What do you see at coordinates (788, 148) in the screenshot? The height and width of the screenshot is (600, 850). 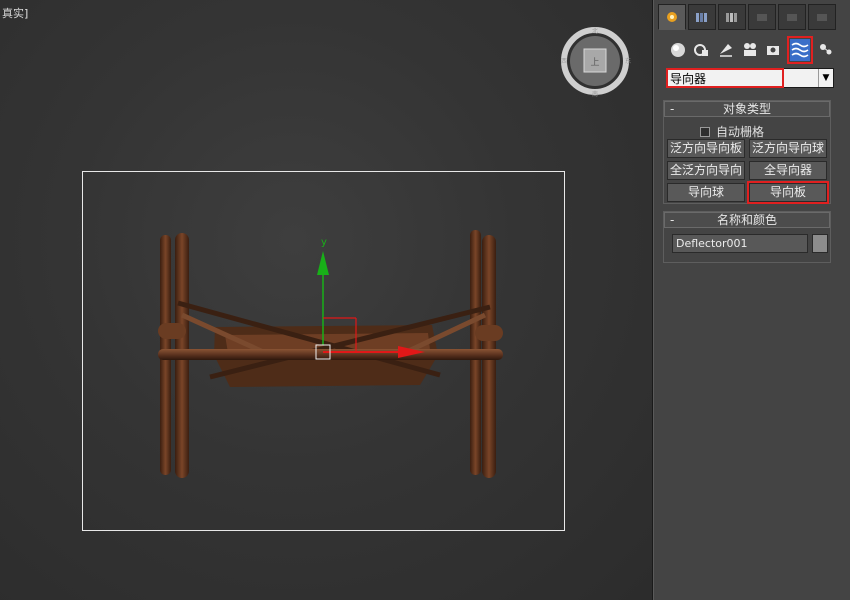 I see `sdynaflect-button: 泛方向导向球` at bounding box center [788, 148].